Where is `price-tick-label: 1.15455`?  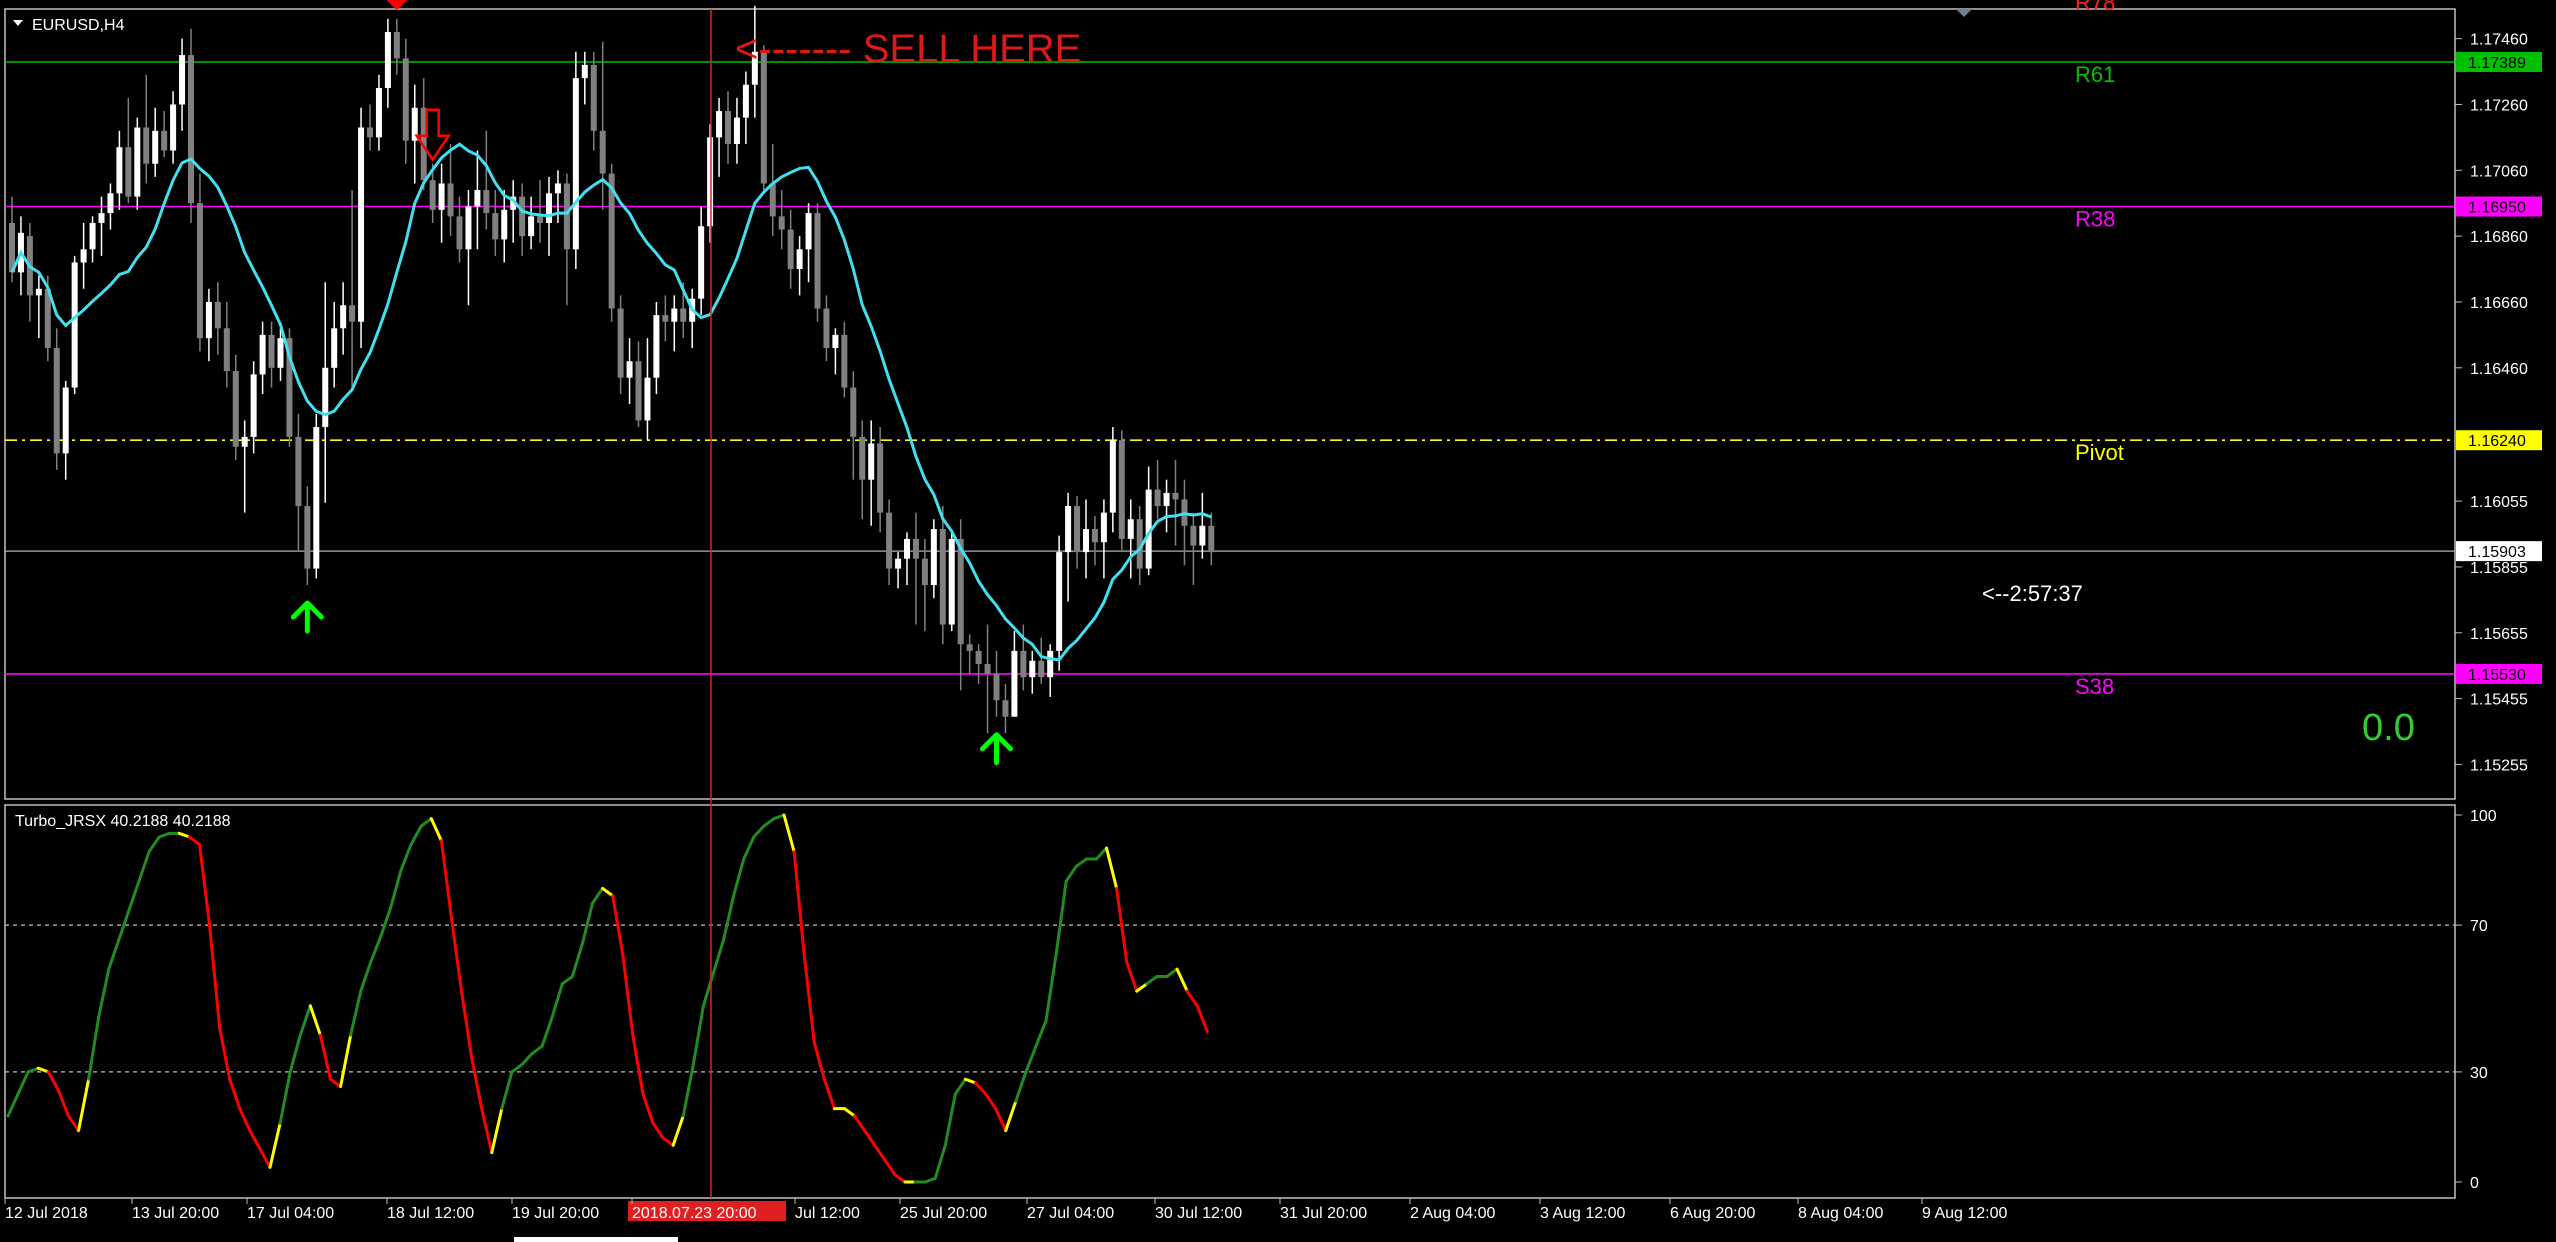 price-tick-label: 1.15455 is located at coordinates (2499, 700).